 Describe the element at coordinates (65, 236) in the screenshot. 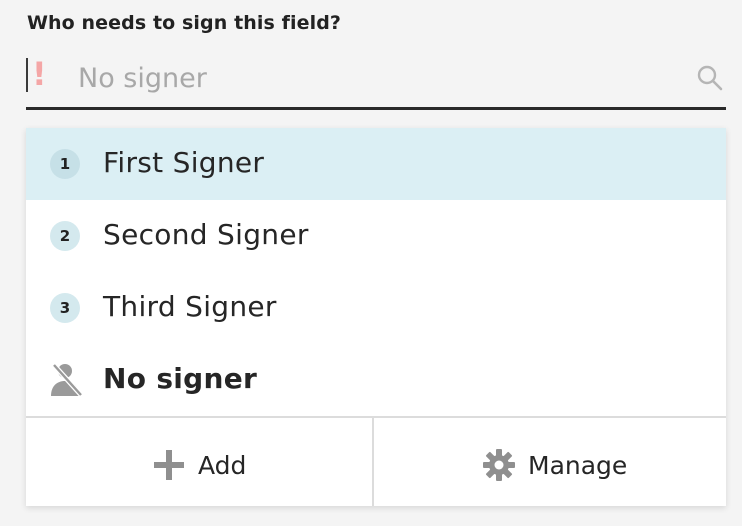

I see `signer-number-badge: 2` at that location.